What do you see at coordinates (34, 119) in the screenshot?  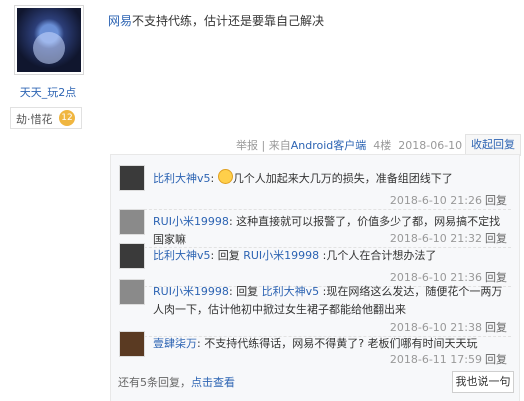 I see `honor-label: 劫·惜花` at bounding box center [34, 119].